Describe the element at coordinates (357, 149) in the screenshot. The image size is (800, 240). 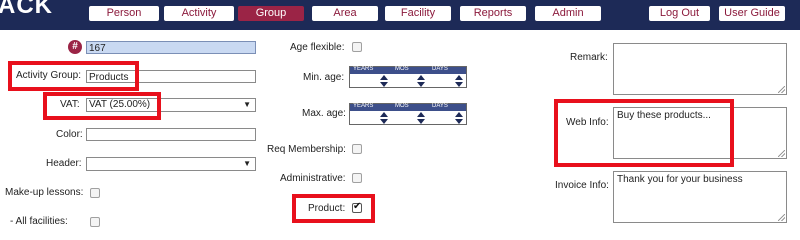
I see `req-membership-checkbox` at that location.